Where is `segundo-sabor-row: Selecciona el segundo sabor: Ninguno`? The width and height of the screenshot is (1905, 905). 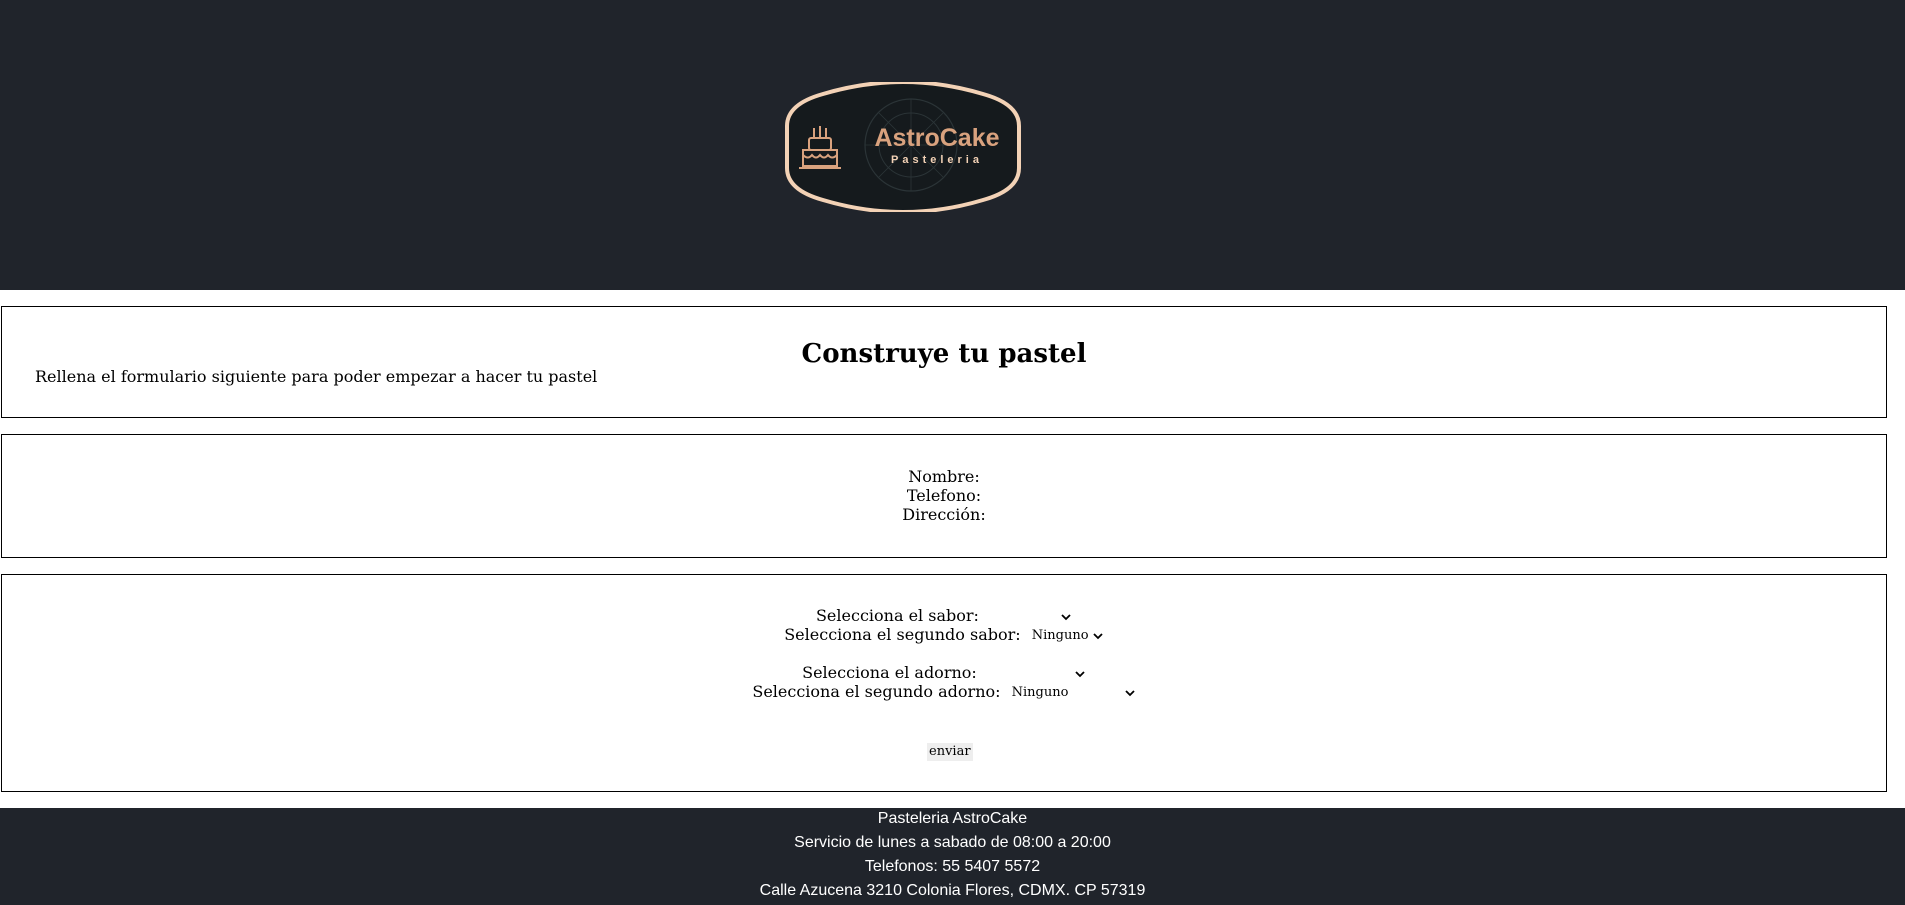
segundo-sabor-row: Selecciona el segundo sabor: Ninguno is located at coordinates (944, 634).